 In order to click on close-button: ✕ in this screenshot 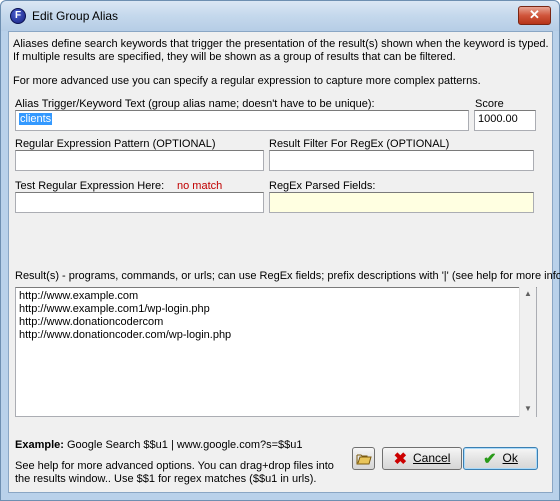, I will do `click(534, 15)`.